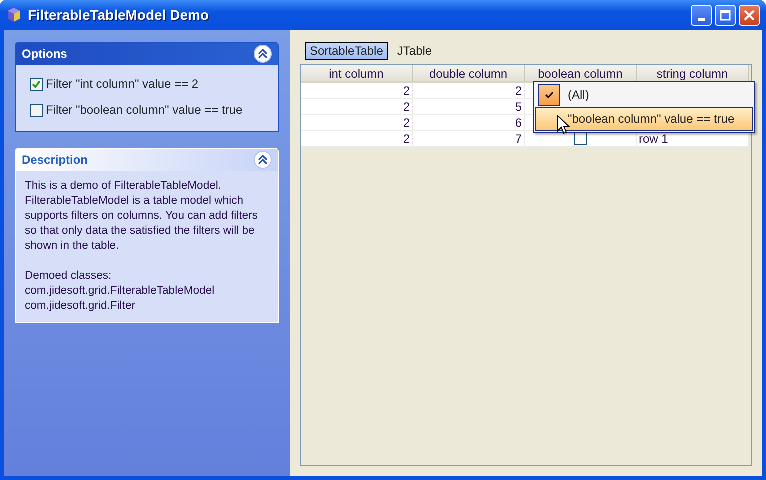 This screenshot has width=766, height=480. What do you see at coordinates (357, 74) in the screenshot?
I see `column-header: int column` at bounding box center [357, 74].